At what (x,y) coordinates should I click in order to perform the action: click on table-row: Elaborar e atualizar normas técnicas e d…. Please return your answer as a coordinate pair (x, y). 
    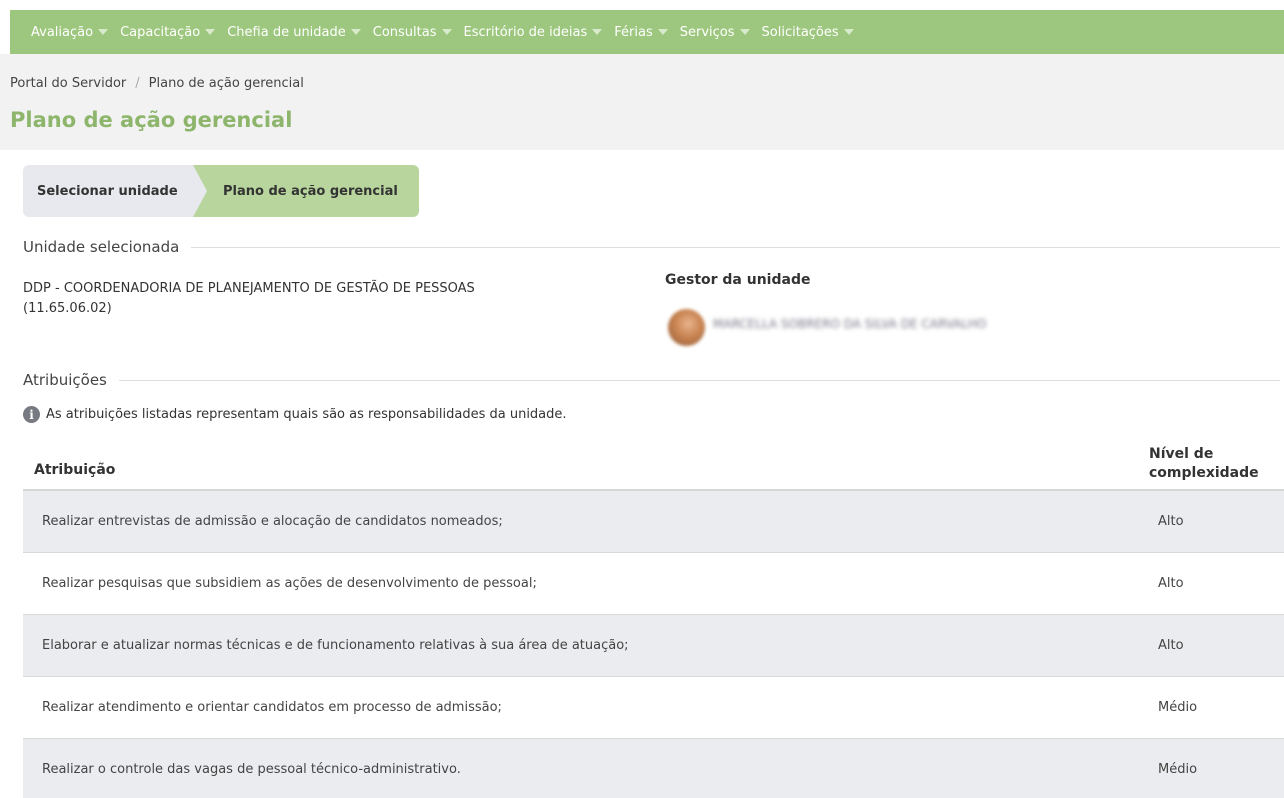
    Looking at the image, I should click on (653, 646).